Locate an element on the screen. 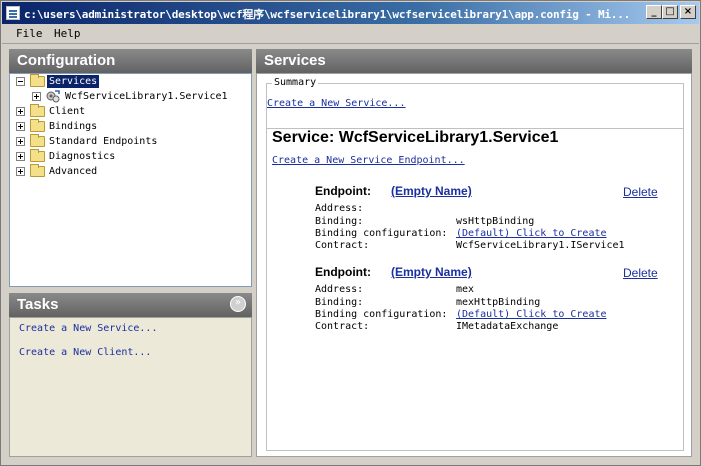 This screenshot has width=701, height=466. tree-item-diagnostics: Diagnostics is located at coordinates (130, 156).